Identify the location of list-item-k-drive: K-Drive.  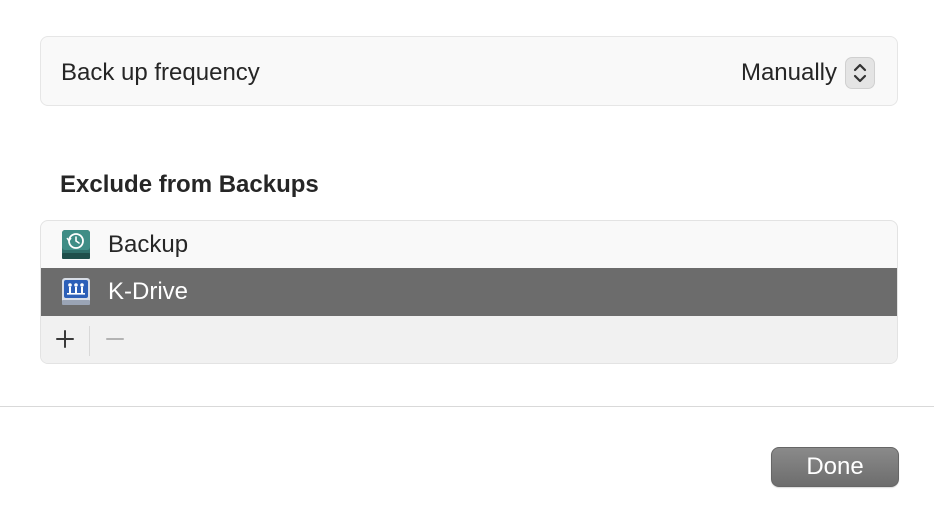
(469, 292).